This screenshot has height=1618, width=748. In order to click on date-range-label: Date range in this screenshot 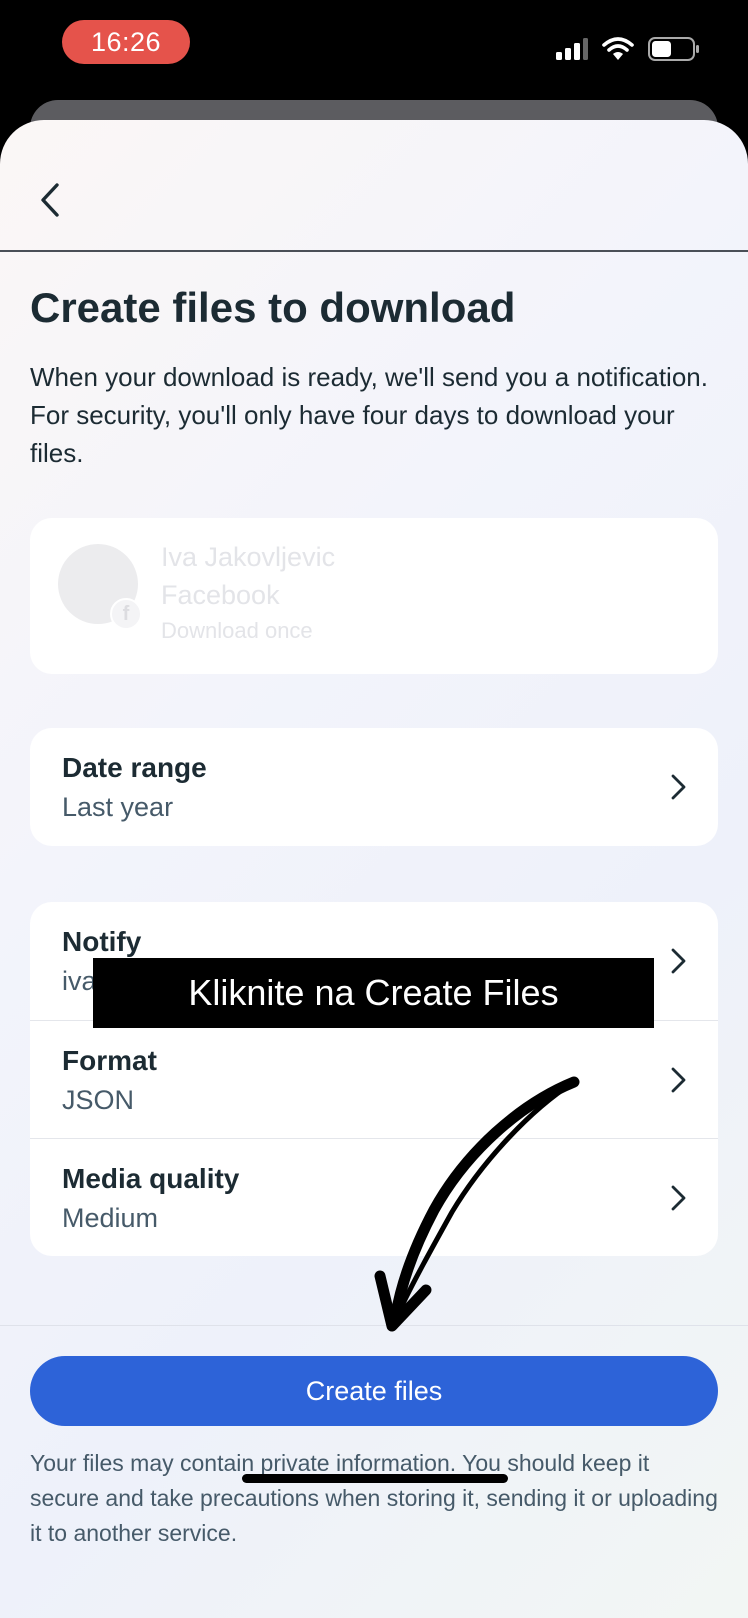, I will do `click(134, 767)`.